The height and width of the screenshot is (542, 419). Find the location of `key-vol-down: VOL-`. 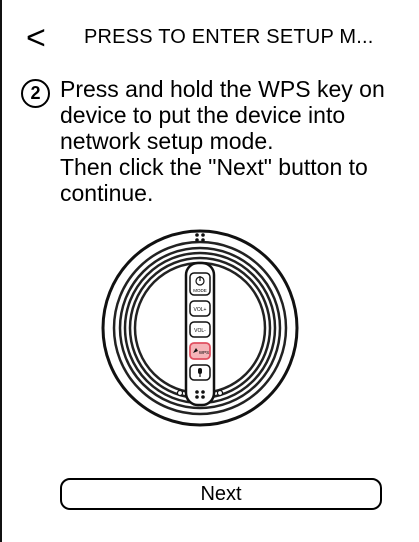

key-vol-down: VOL- is located at coordinates (200, 329).